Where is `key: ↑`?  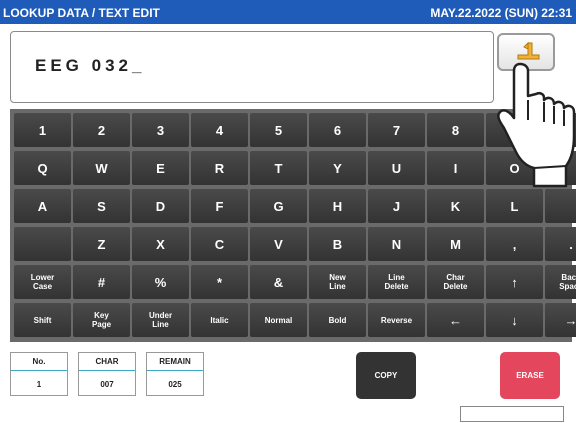
key: ↑ is located at coordinates (514, 282).